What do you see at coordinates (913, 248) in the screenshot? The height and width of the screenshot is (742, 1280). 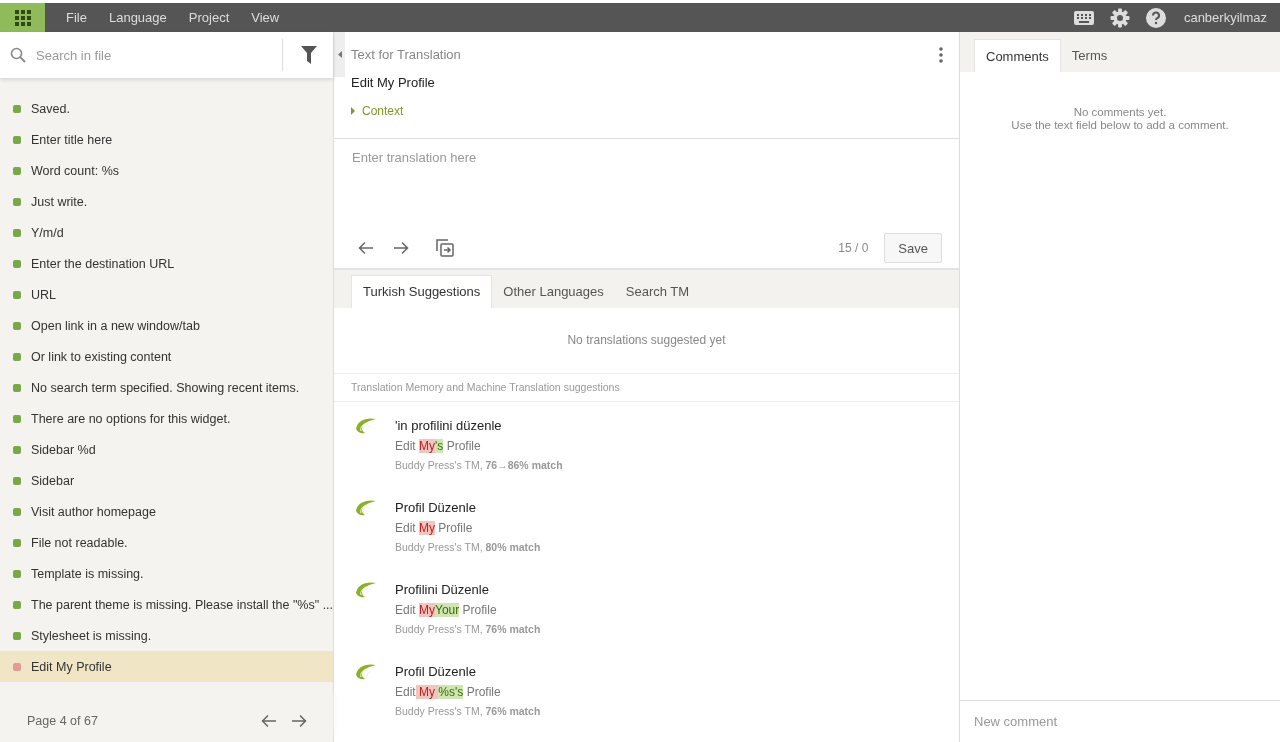 I see `save-button: Save` at bounding box center [913, 248].